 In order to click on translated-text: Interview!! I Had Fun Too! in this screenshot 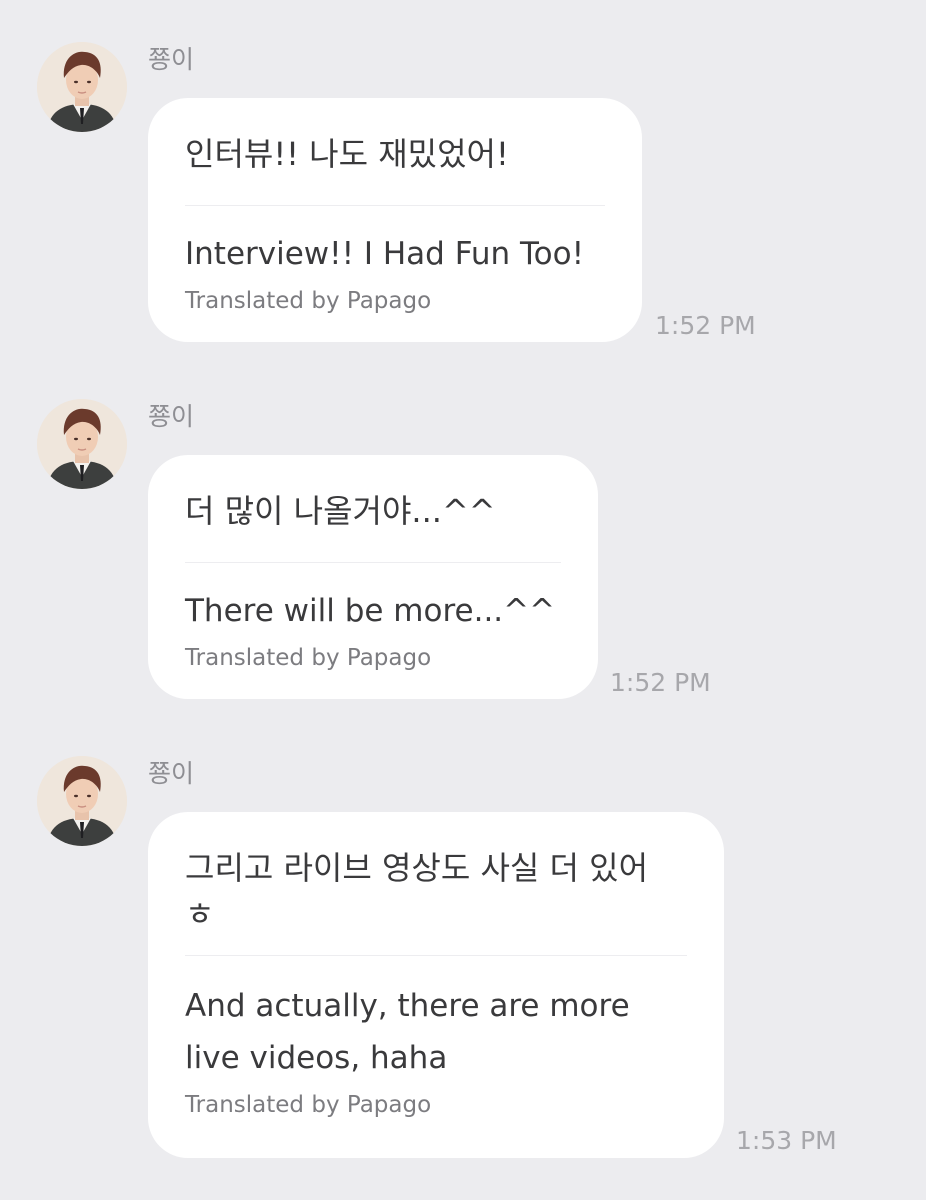, I will do `click(385, 254)`.